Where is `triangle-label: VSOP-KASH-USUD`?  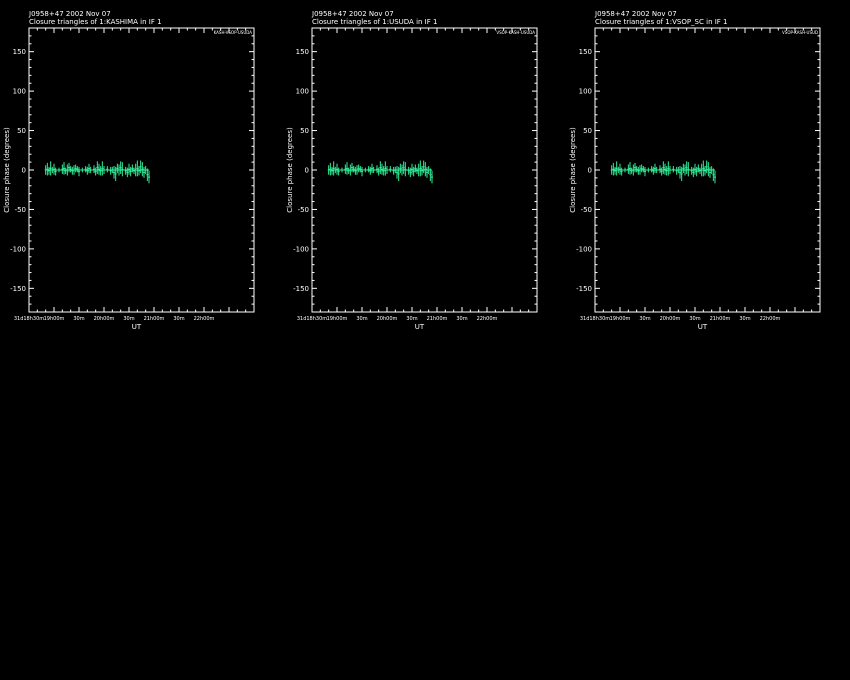
triangle-label: VSOP-KASH-USUD is located at coordinates (800, 32).